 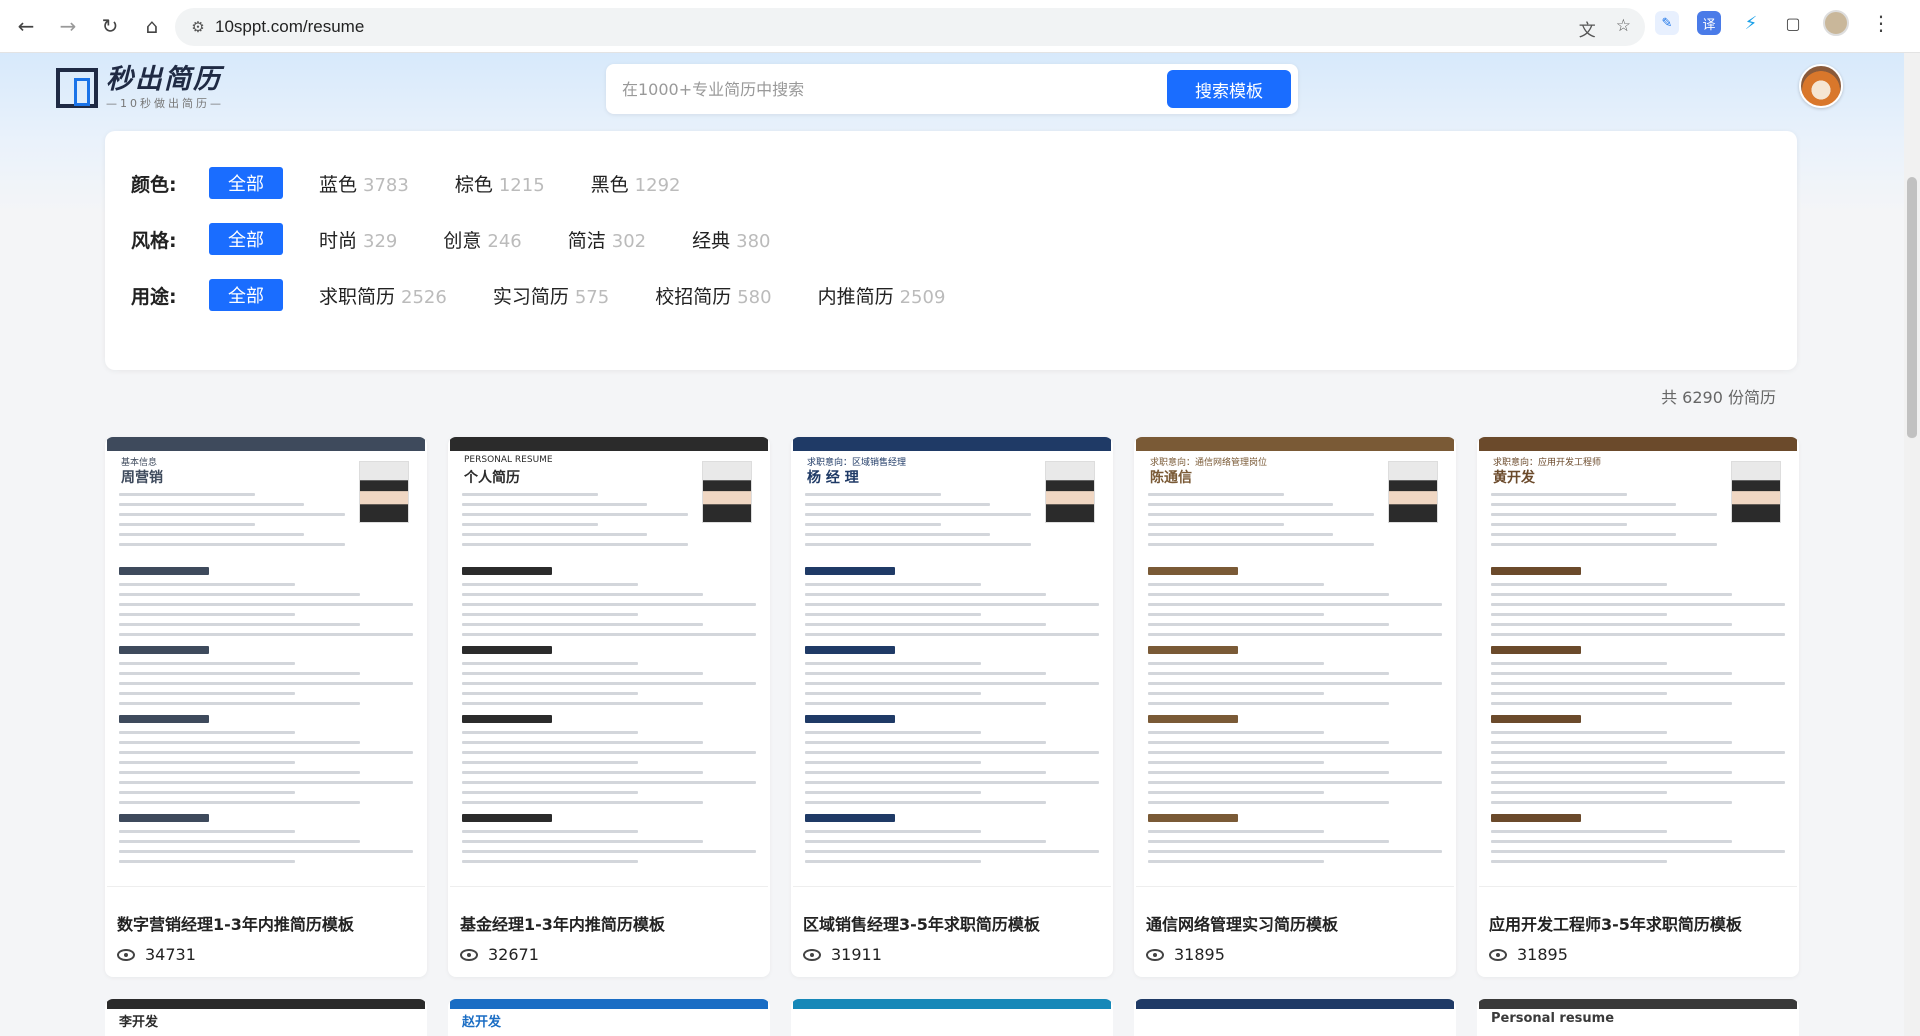 I want to click on template-card: 求职意向：通信网络管理岗位 陈通信通信网络管理实习简历模板 31895, so click(x=1295, y=707).